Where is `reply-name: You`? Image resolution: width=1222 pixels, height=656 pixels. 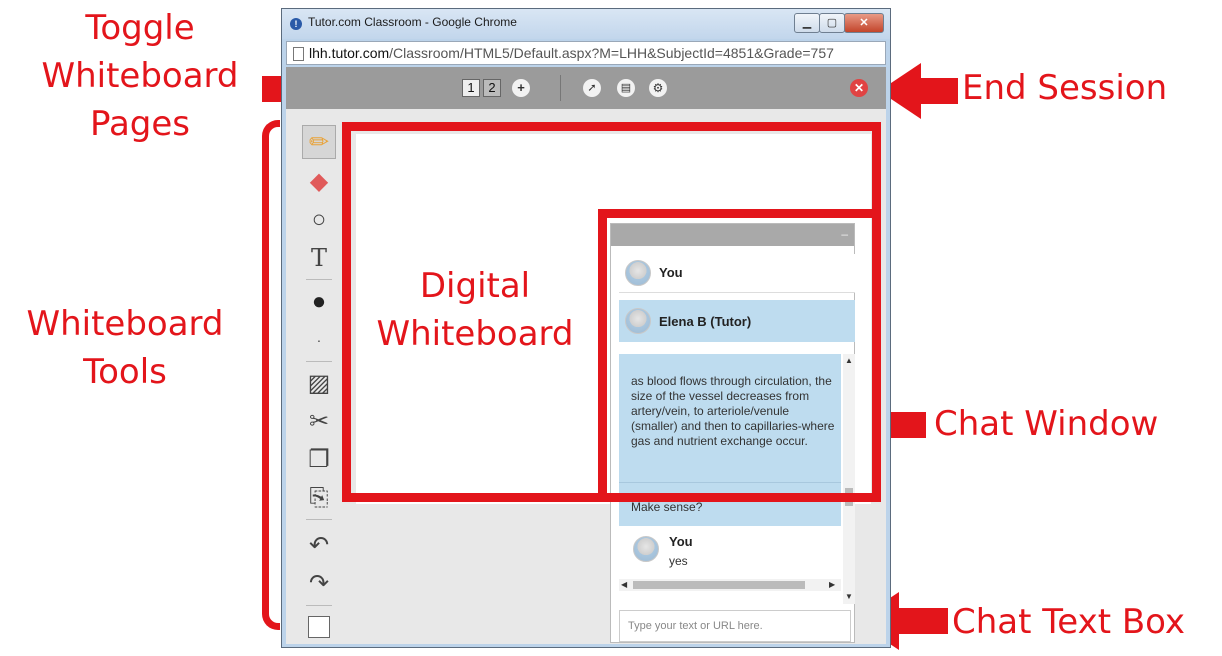 reply-name: You is located at coordinates (681, 541).